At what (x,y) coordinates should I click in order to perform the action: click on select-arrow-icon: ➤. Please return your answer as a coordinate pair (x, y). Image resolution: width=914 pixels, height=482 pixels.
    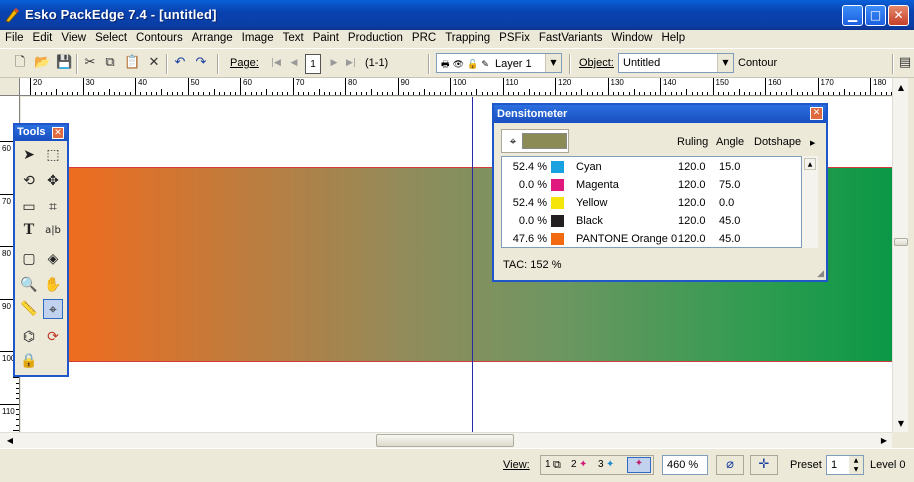
    Looking at the image, I should click on (29, 155).